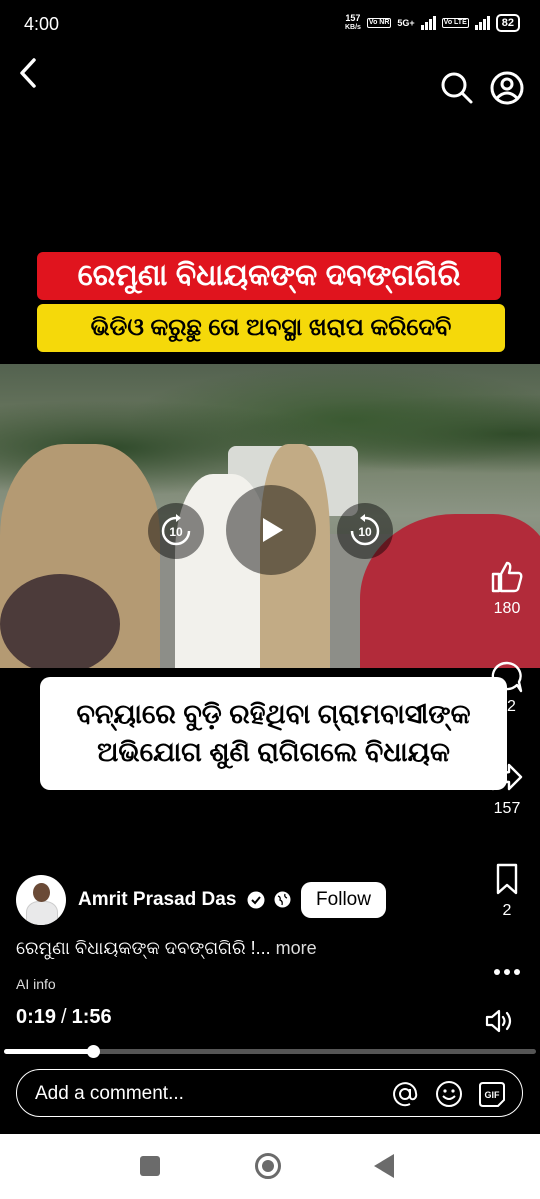 Image resolution: width=540 pixels, height=1199 pixels. I want to click on post-caption: ରେମୁଣା ବିଧାୟକଙ୍କ ଦବଙ୍ଗଗିରି !... more, so click(166, 948).